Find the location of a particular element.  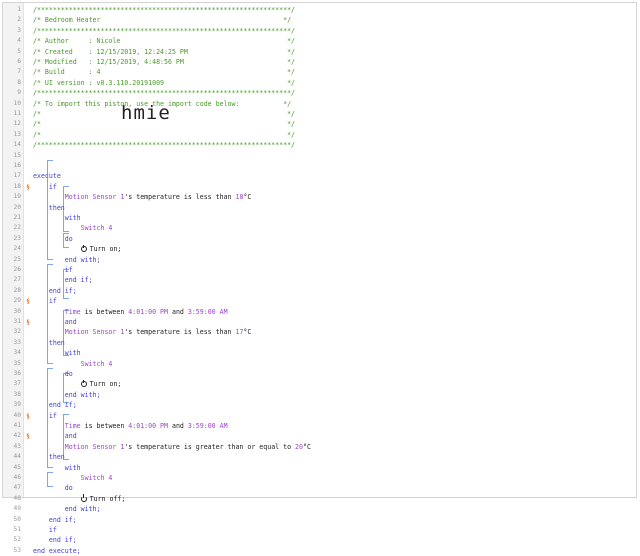

line-number: 21 is located at coordinates (17, 217).